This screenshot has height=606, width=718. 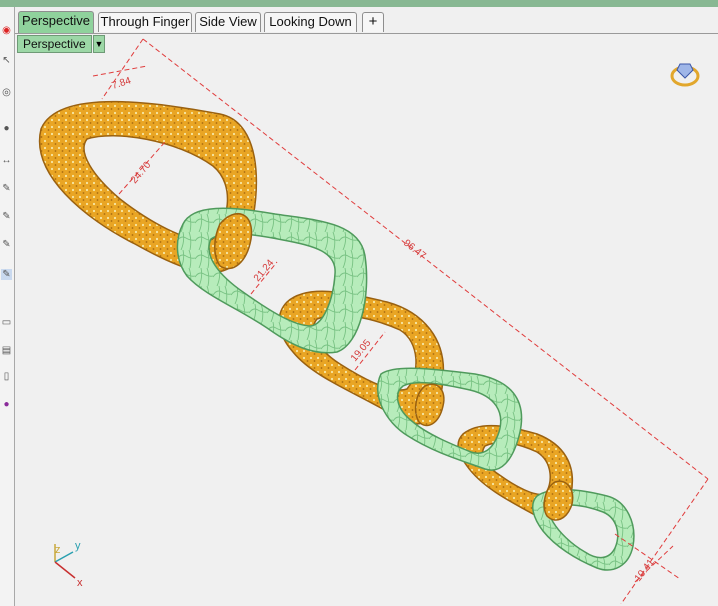 What do you see at coordinates (373, 22) in the screenshot?
I see `add-tab-button: +` at bounding box center [373, 22].